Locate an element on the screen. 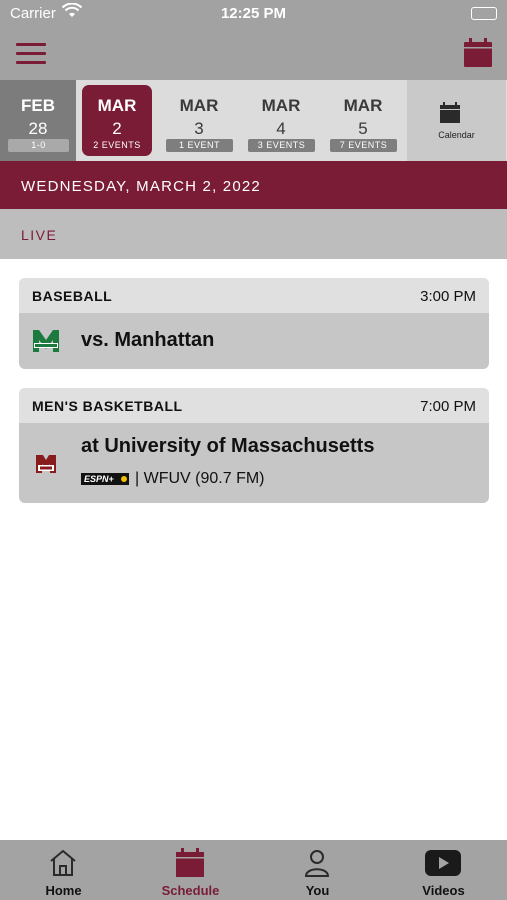  tab-schedule: Schedule is located at coordinates (190, 870).